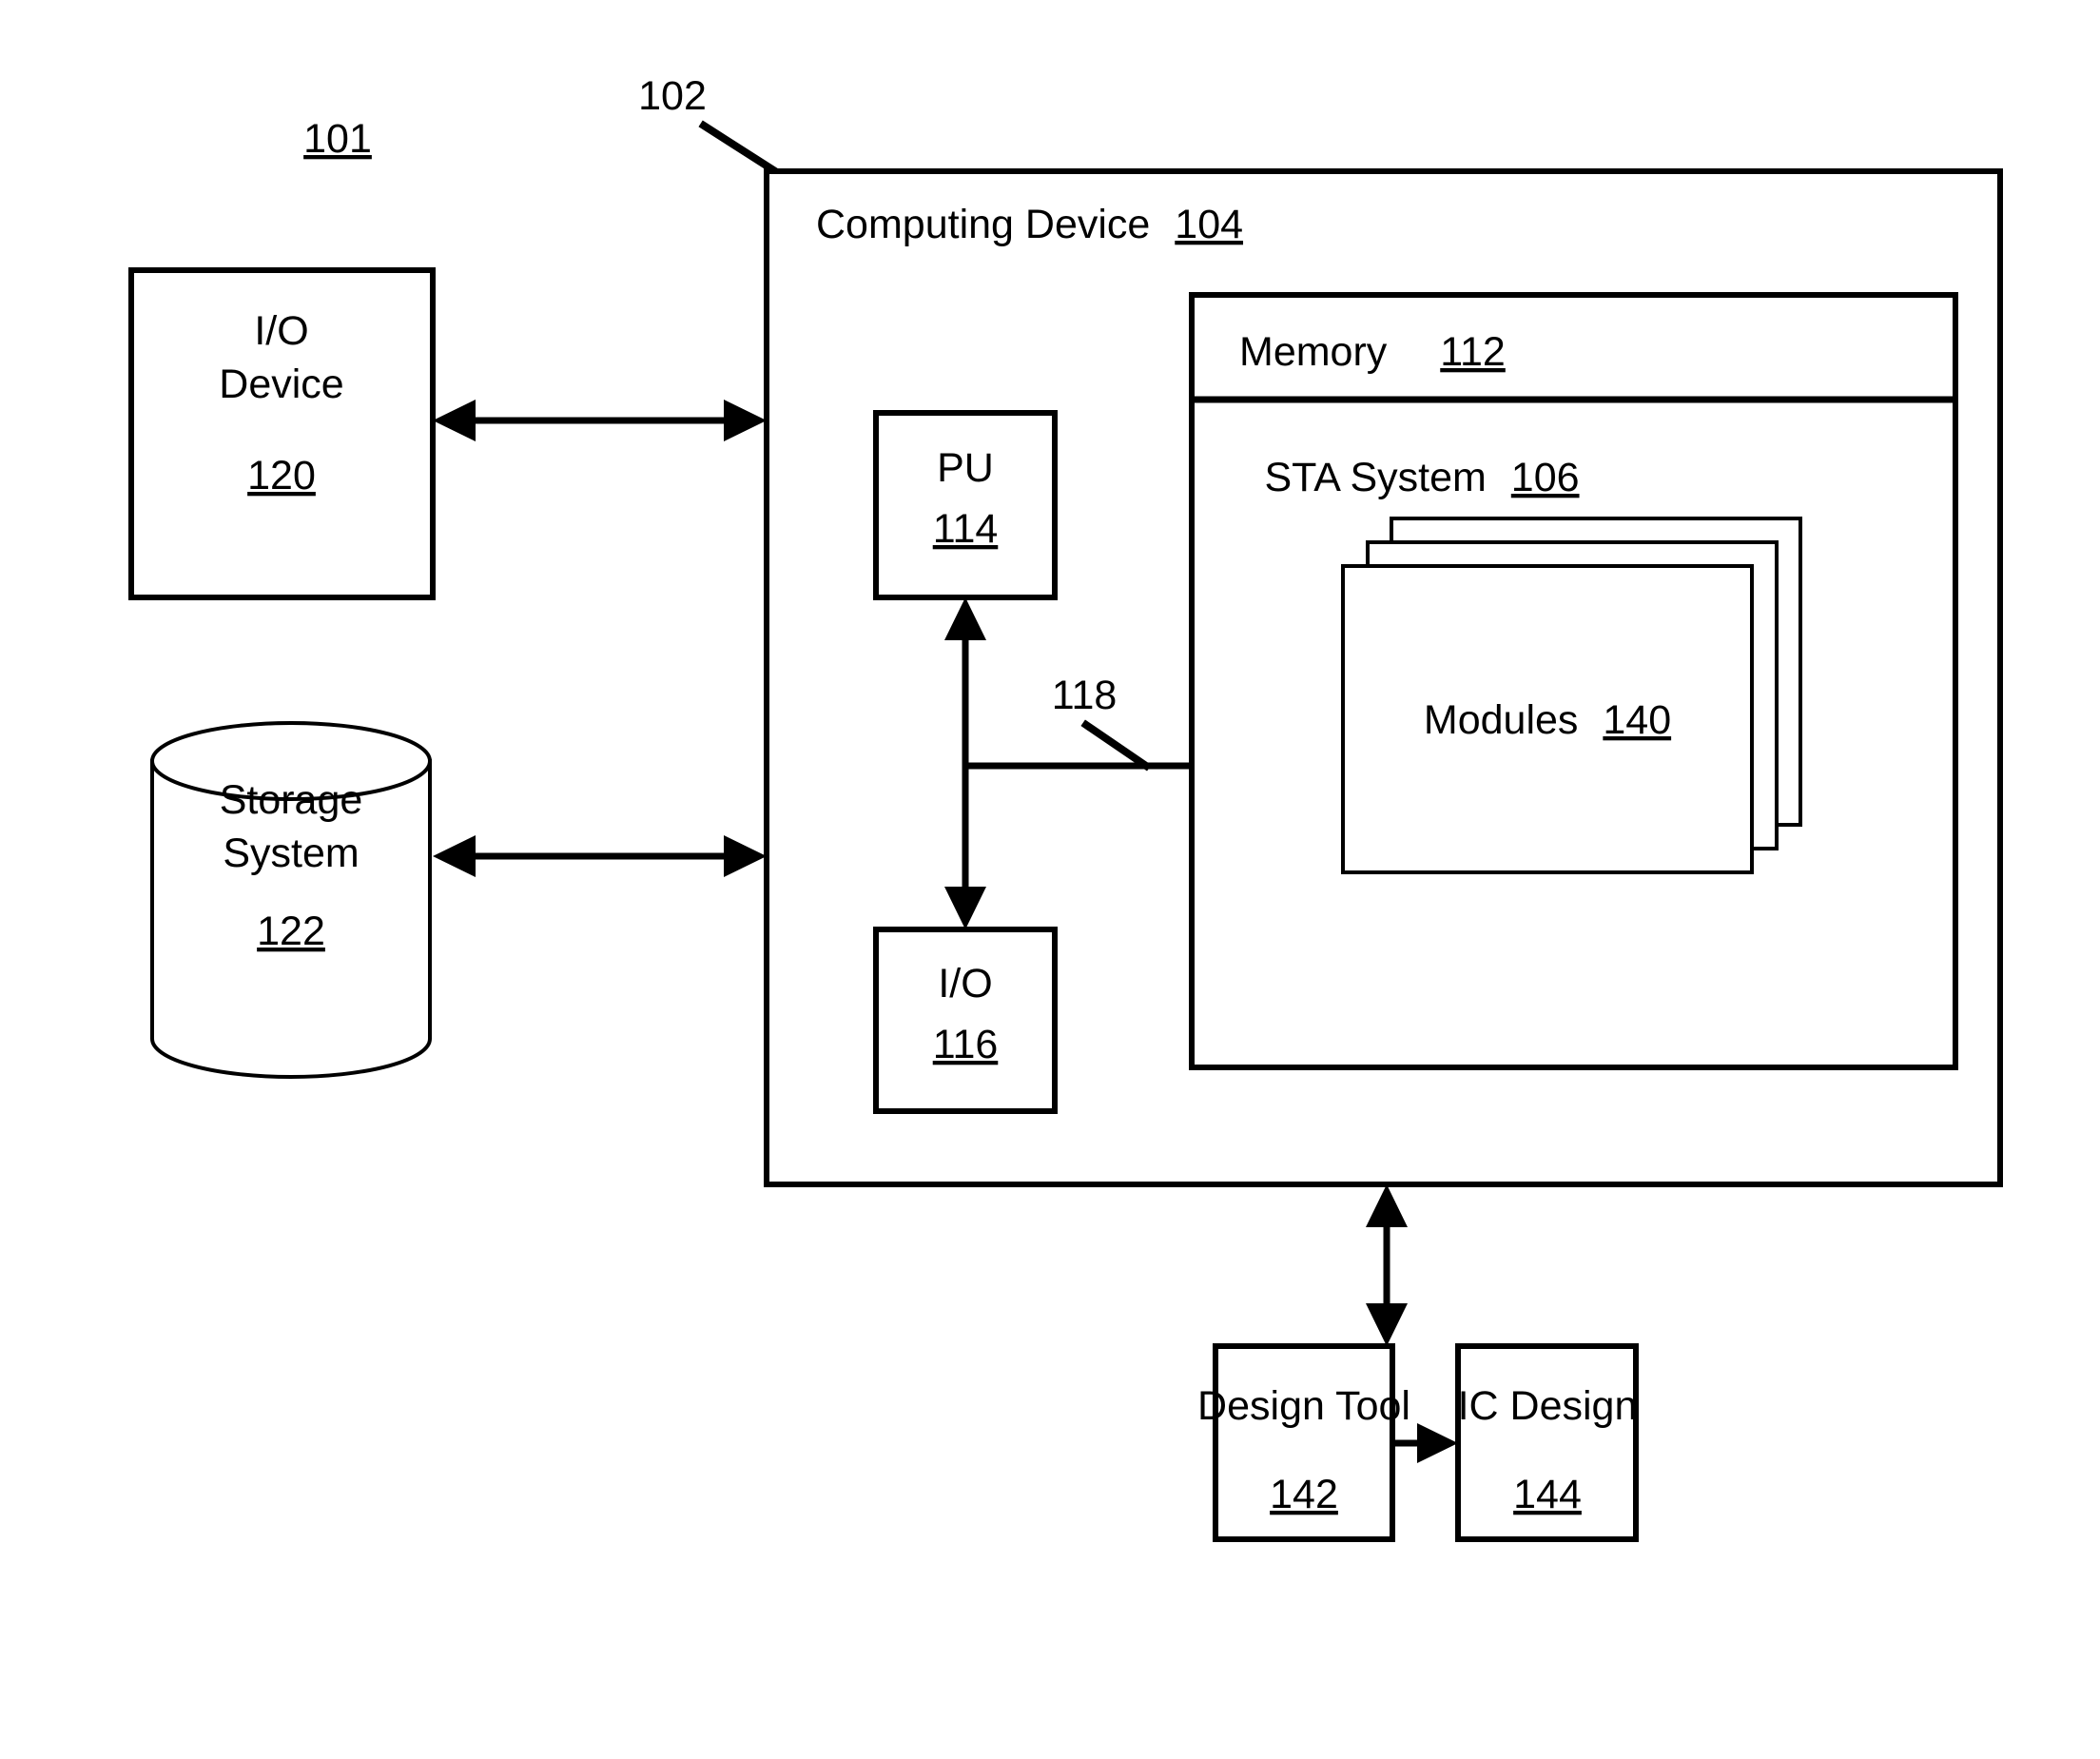  I want to click on design-tool-arrowhead-up, so click(1387, 1206).